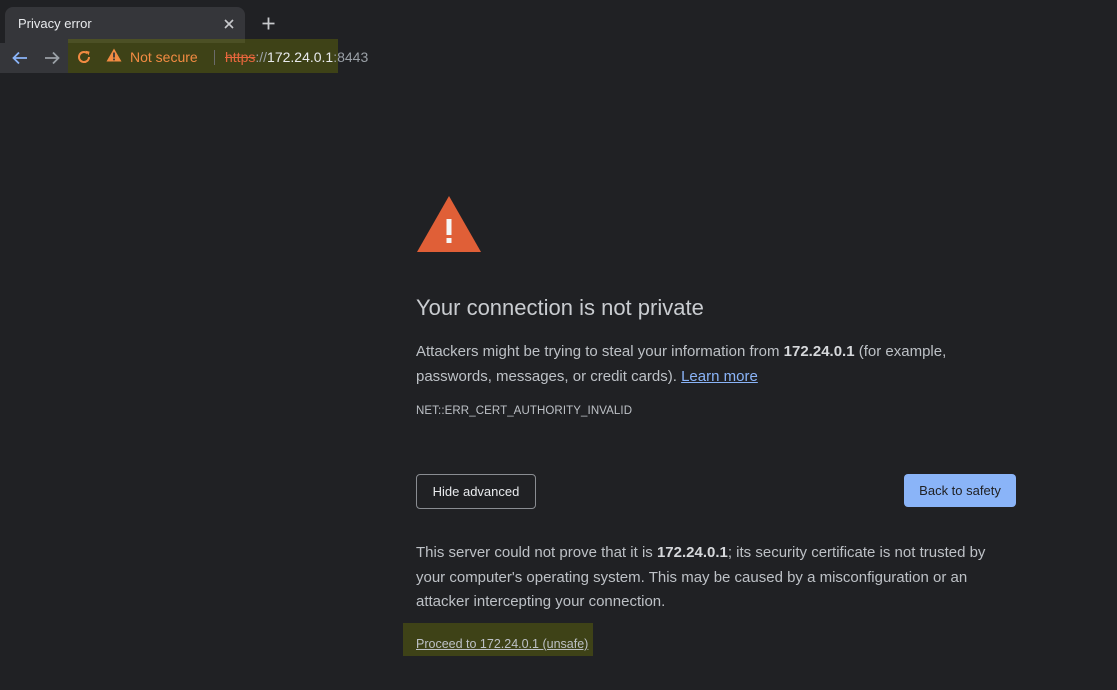 This screenshot has width=1117, height=690. What do you see at coordinates (55, 23) in the screenshot?
I see `tab-title: Privacy error` at bounding box center [55, 23].